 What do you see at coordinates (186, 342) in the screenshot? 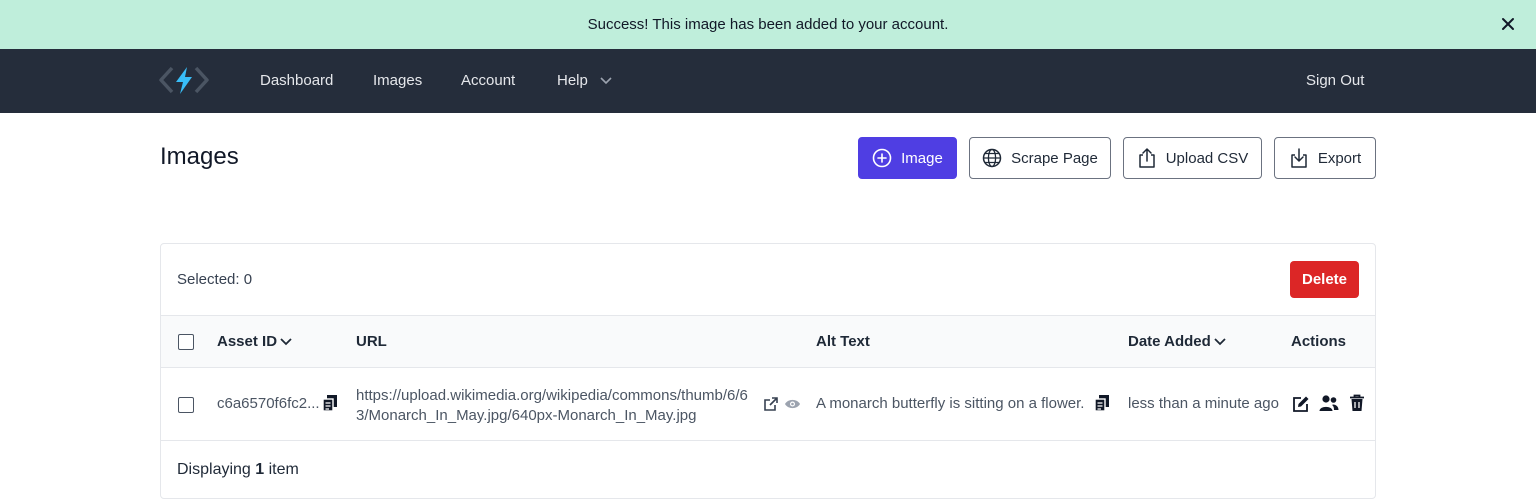
I see `select-all-checkbox` at bounding box center [186, 342].